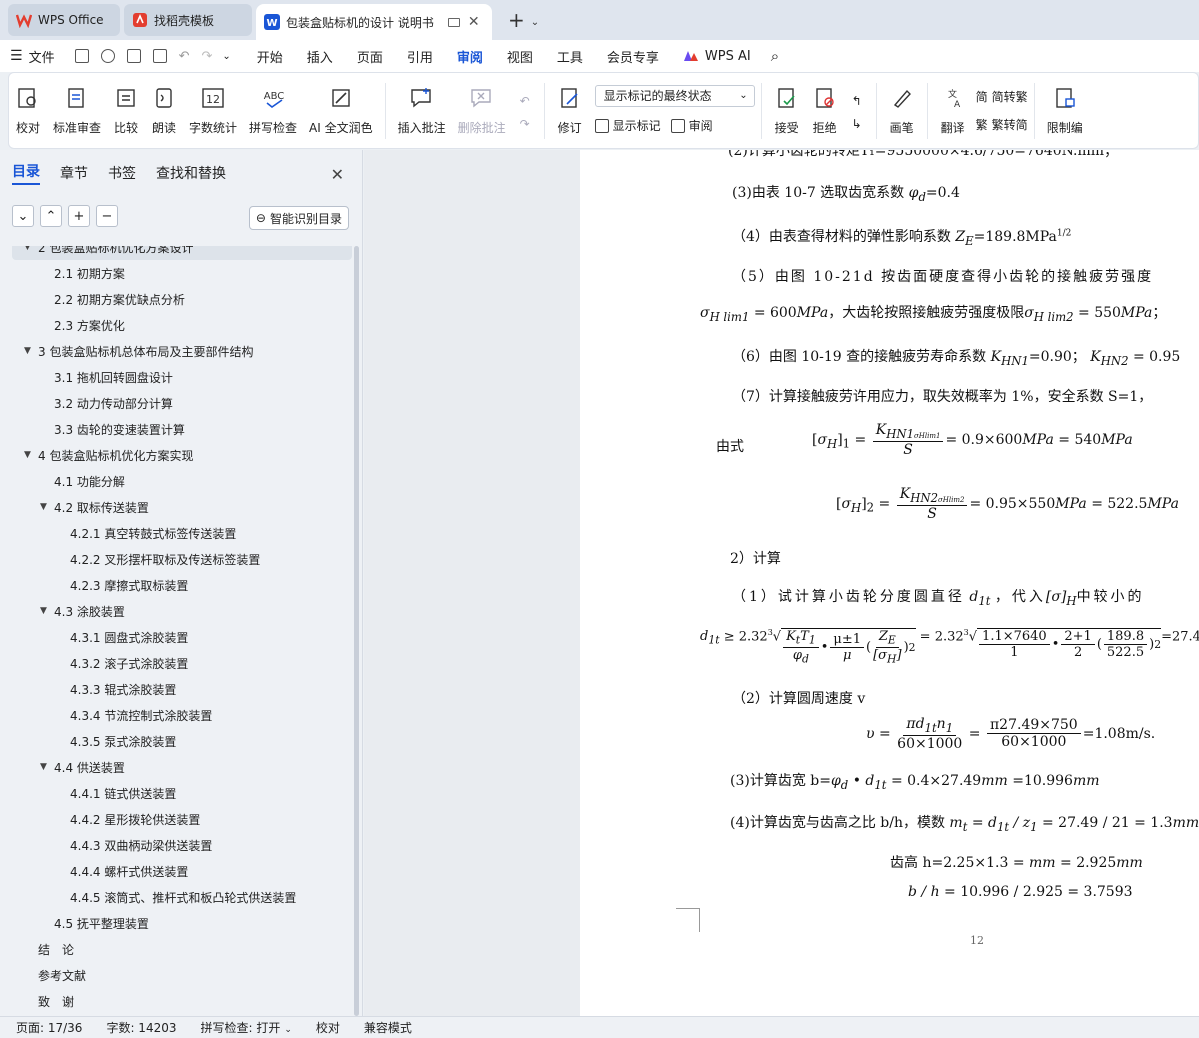 The height and width of the screenshot is (1038, 1199). What do you see at coordinates (182, 455) in the screenshot?
I see `toc-item: ▼ 4 包装盒贴标机优化方案实现` at bounding box center [182, 455].